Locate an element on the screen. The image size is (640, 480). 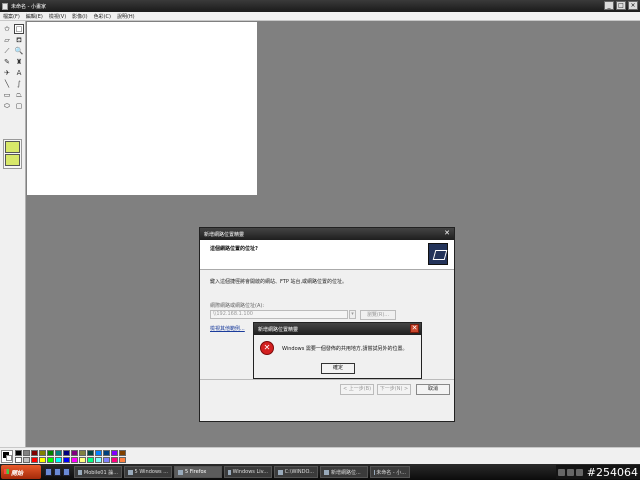
wizard-heading: 這個網路位置的位址? is located at coordinates (234, 249).